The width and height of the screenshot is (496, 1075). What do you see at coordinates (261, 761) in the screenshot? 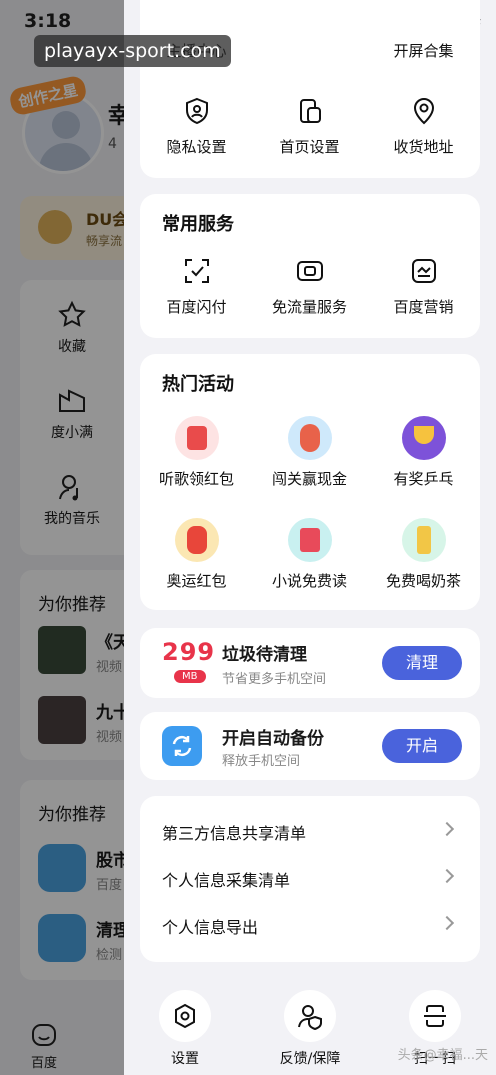
I see `backup-sub: 释放手机空间` at bounding box center [261, 761].